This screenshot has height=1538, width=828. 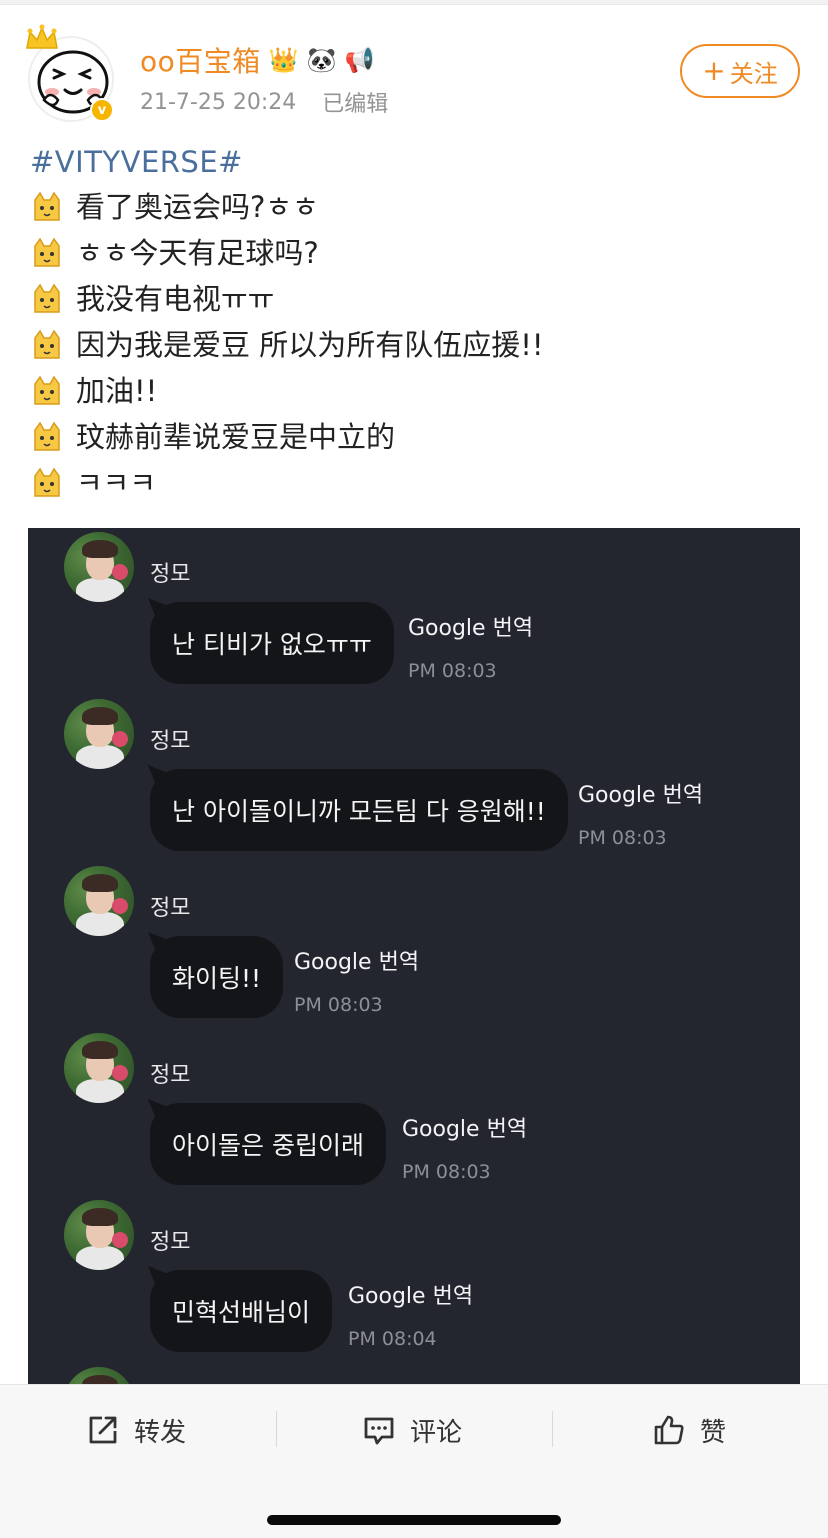 What do you see at coordinates (414, 1520) in the screenshot?
I see `home-indicator` at bounding box center [414, 1520].